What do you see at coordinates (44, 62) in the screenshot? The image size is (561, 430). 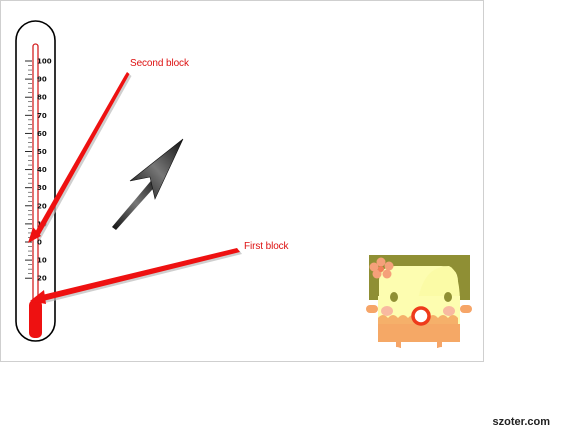 I see `thermometer-scale-label: 100` at bounding box center [44, 62].